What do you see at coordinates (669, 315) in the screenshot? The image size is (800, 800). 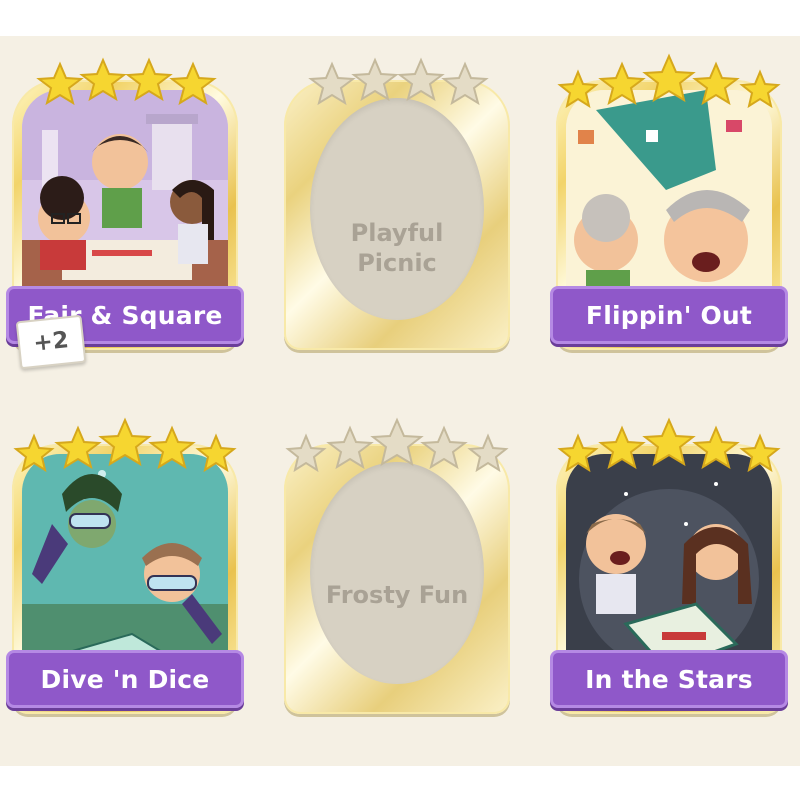 I see `card-title: Flippin' Out` at bounding box center [669, 315].